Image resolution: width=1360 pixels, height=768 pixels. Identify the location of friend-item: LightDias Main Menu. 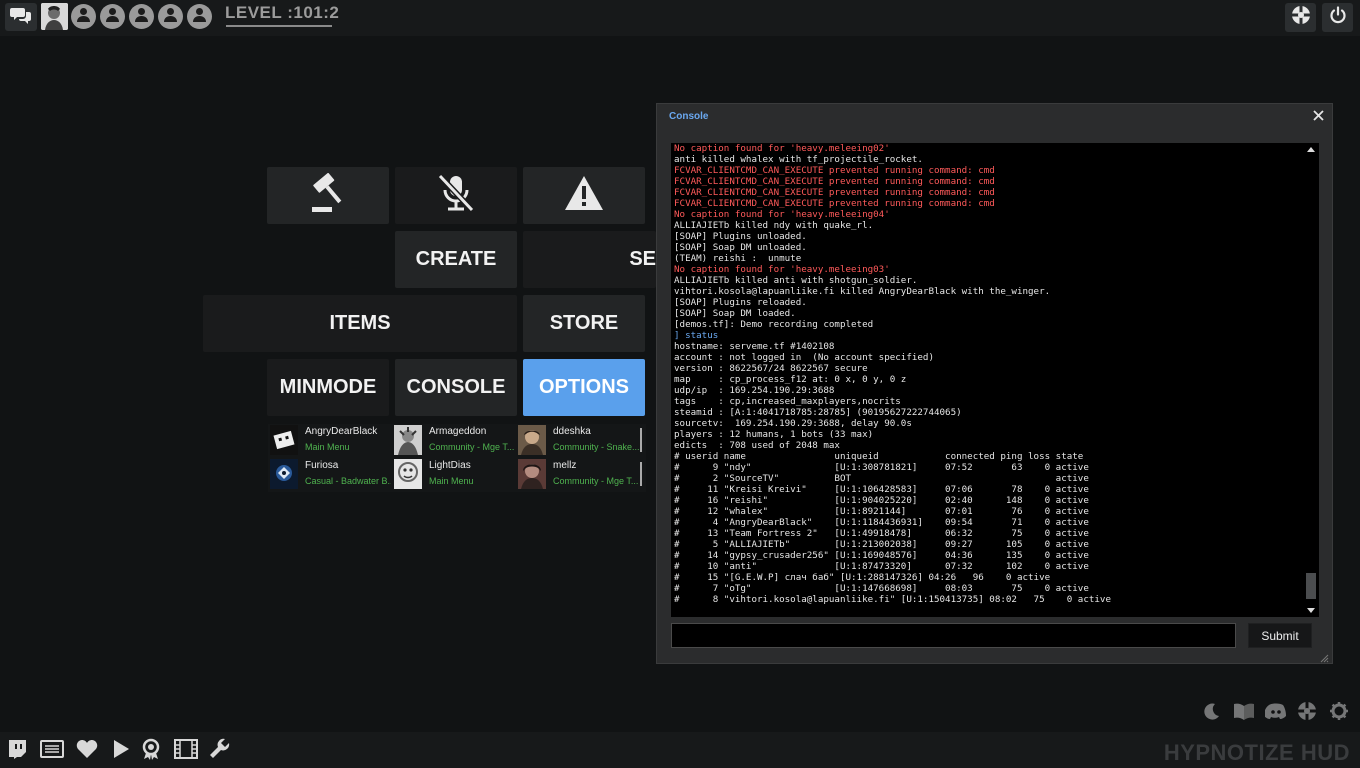
(453, 474).